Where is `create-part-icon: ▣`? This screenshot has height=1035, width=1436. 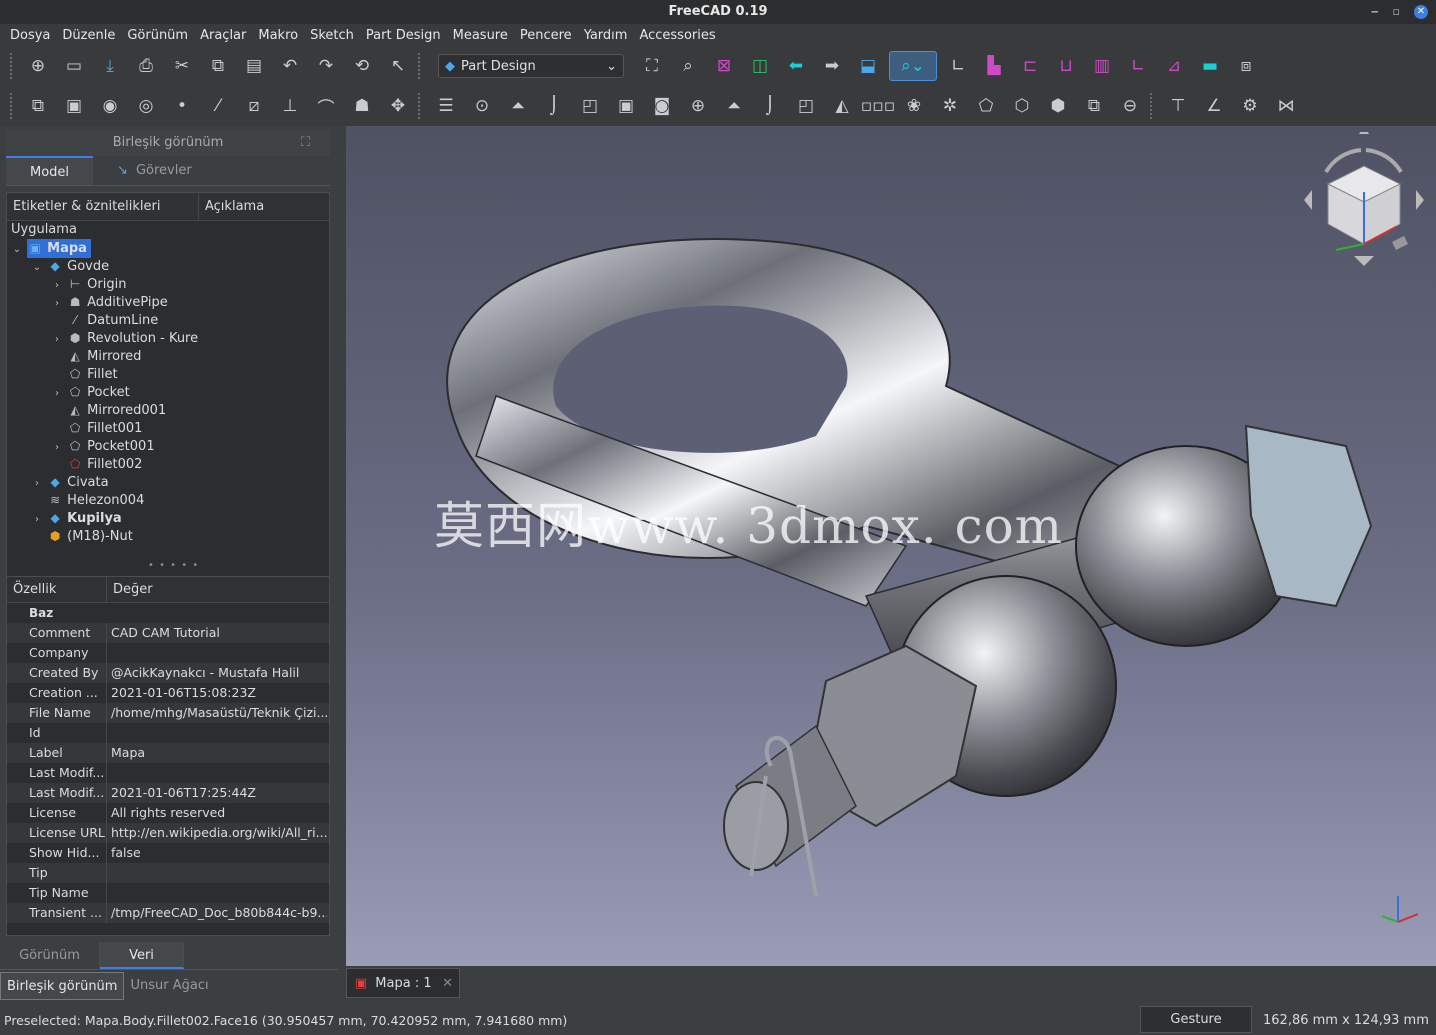 create-part-icon: ▣ is located at coordinates (74, 106).